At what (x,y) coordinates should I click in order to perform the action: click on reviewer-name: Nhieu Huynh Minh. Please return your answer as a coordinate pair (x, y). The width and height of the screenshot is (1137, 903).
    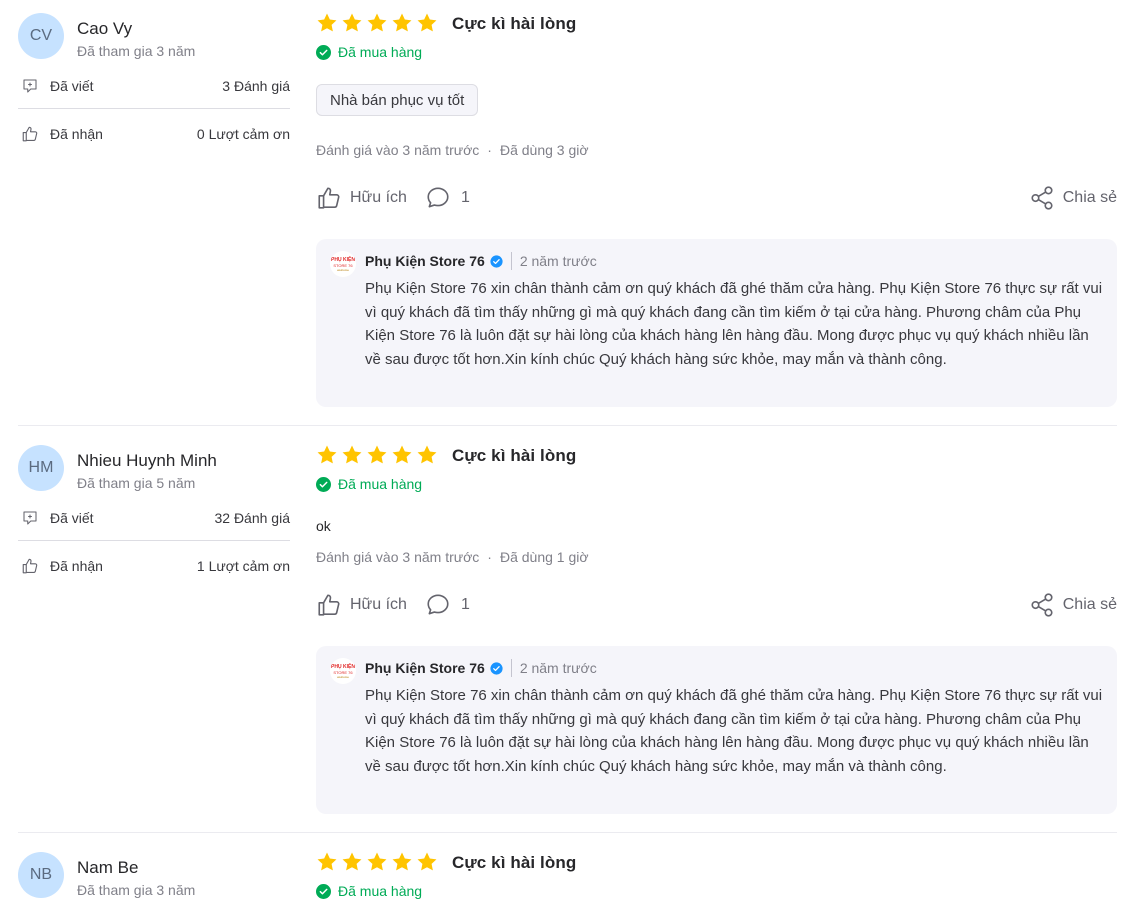
    Looking at the image, I should click on (147, 460).